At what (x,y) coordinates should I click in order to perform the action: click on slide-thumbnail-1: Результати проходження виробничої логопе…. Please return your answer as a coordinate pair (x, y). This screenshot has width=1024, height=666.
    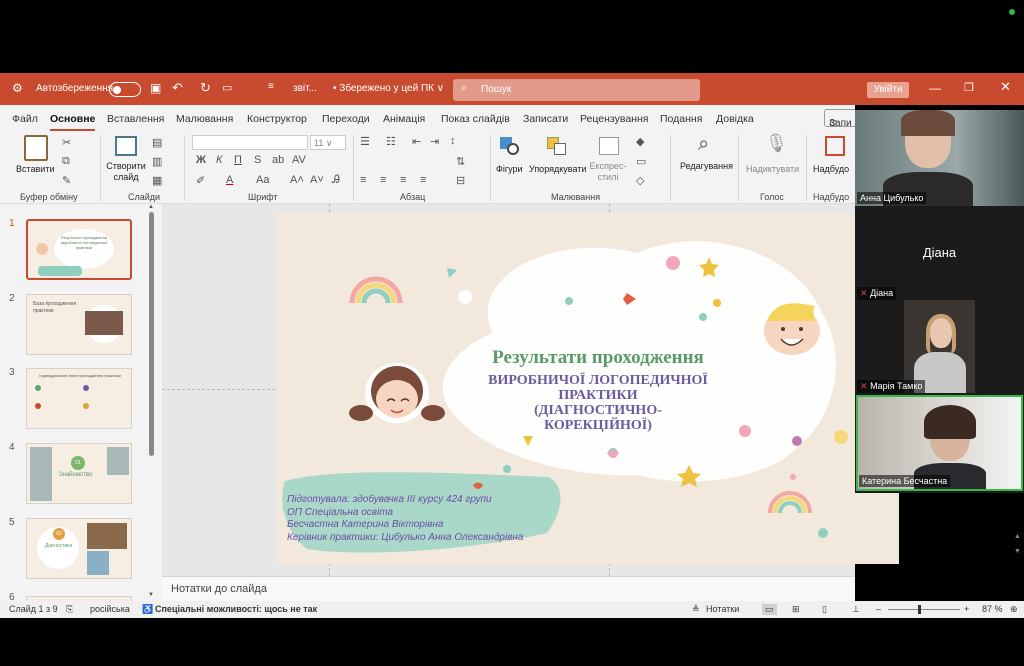
    Looking at the image, I should click on (79, 249).